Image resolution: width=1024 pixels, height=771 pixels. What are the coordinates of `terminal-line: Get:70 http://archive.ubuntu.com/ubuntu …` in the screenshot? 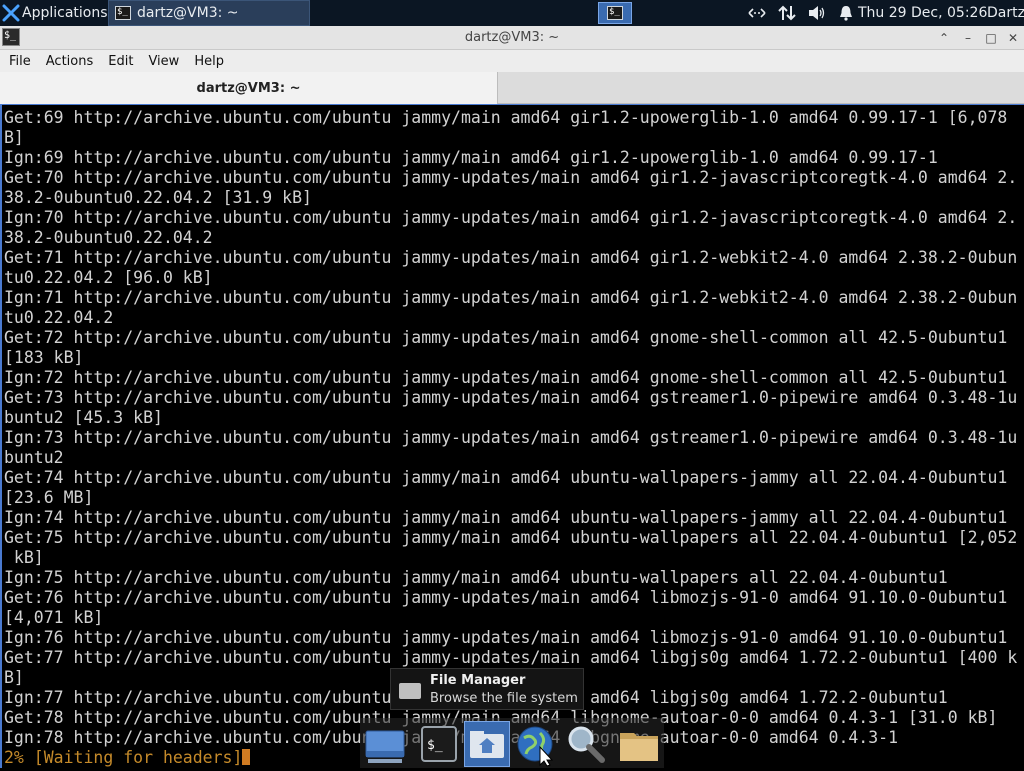 It's located at (511, 177).